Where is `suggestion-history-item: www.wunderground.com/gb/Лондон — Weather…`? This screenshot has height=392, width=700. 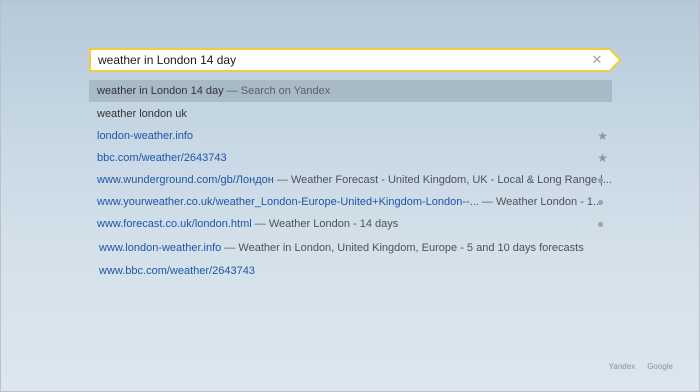
suggestion-history-item: www.wunderground.com/gb/Лондон — Weather… is located at coordinates (350, 180).